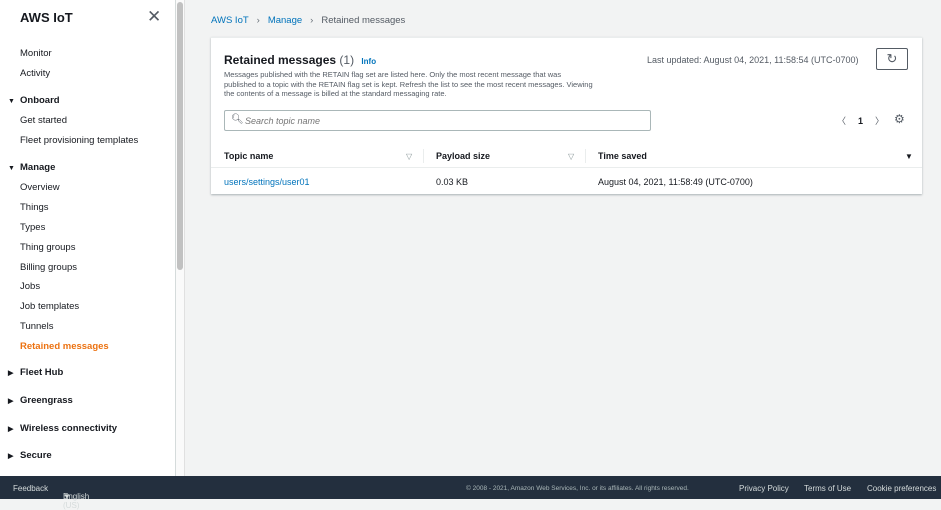 Image resolution: width=941 pixels, height=510 pixels. Describe the element at coordinates (280, 60) in the screenshot. I see `title-text: Retained messages` at that location.